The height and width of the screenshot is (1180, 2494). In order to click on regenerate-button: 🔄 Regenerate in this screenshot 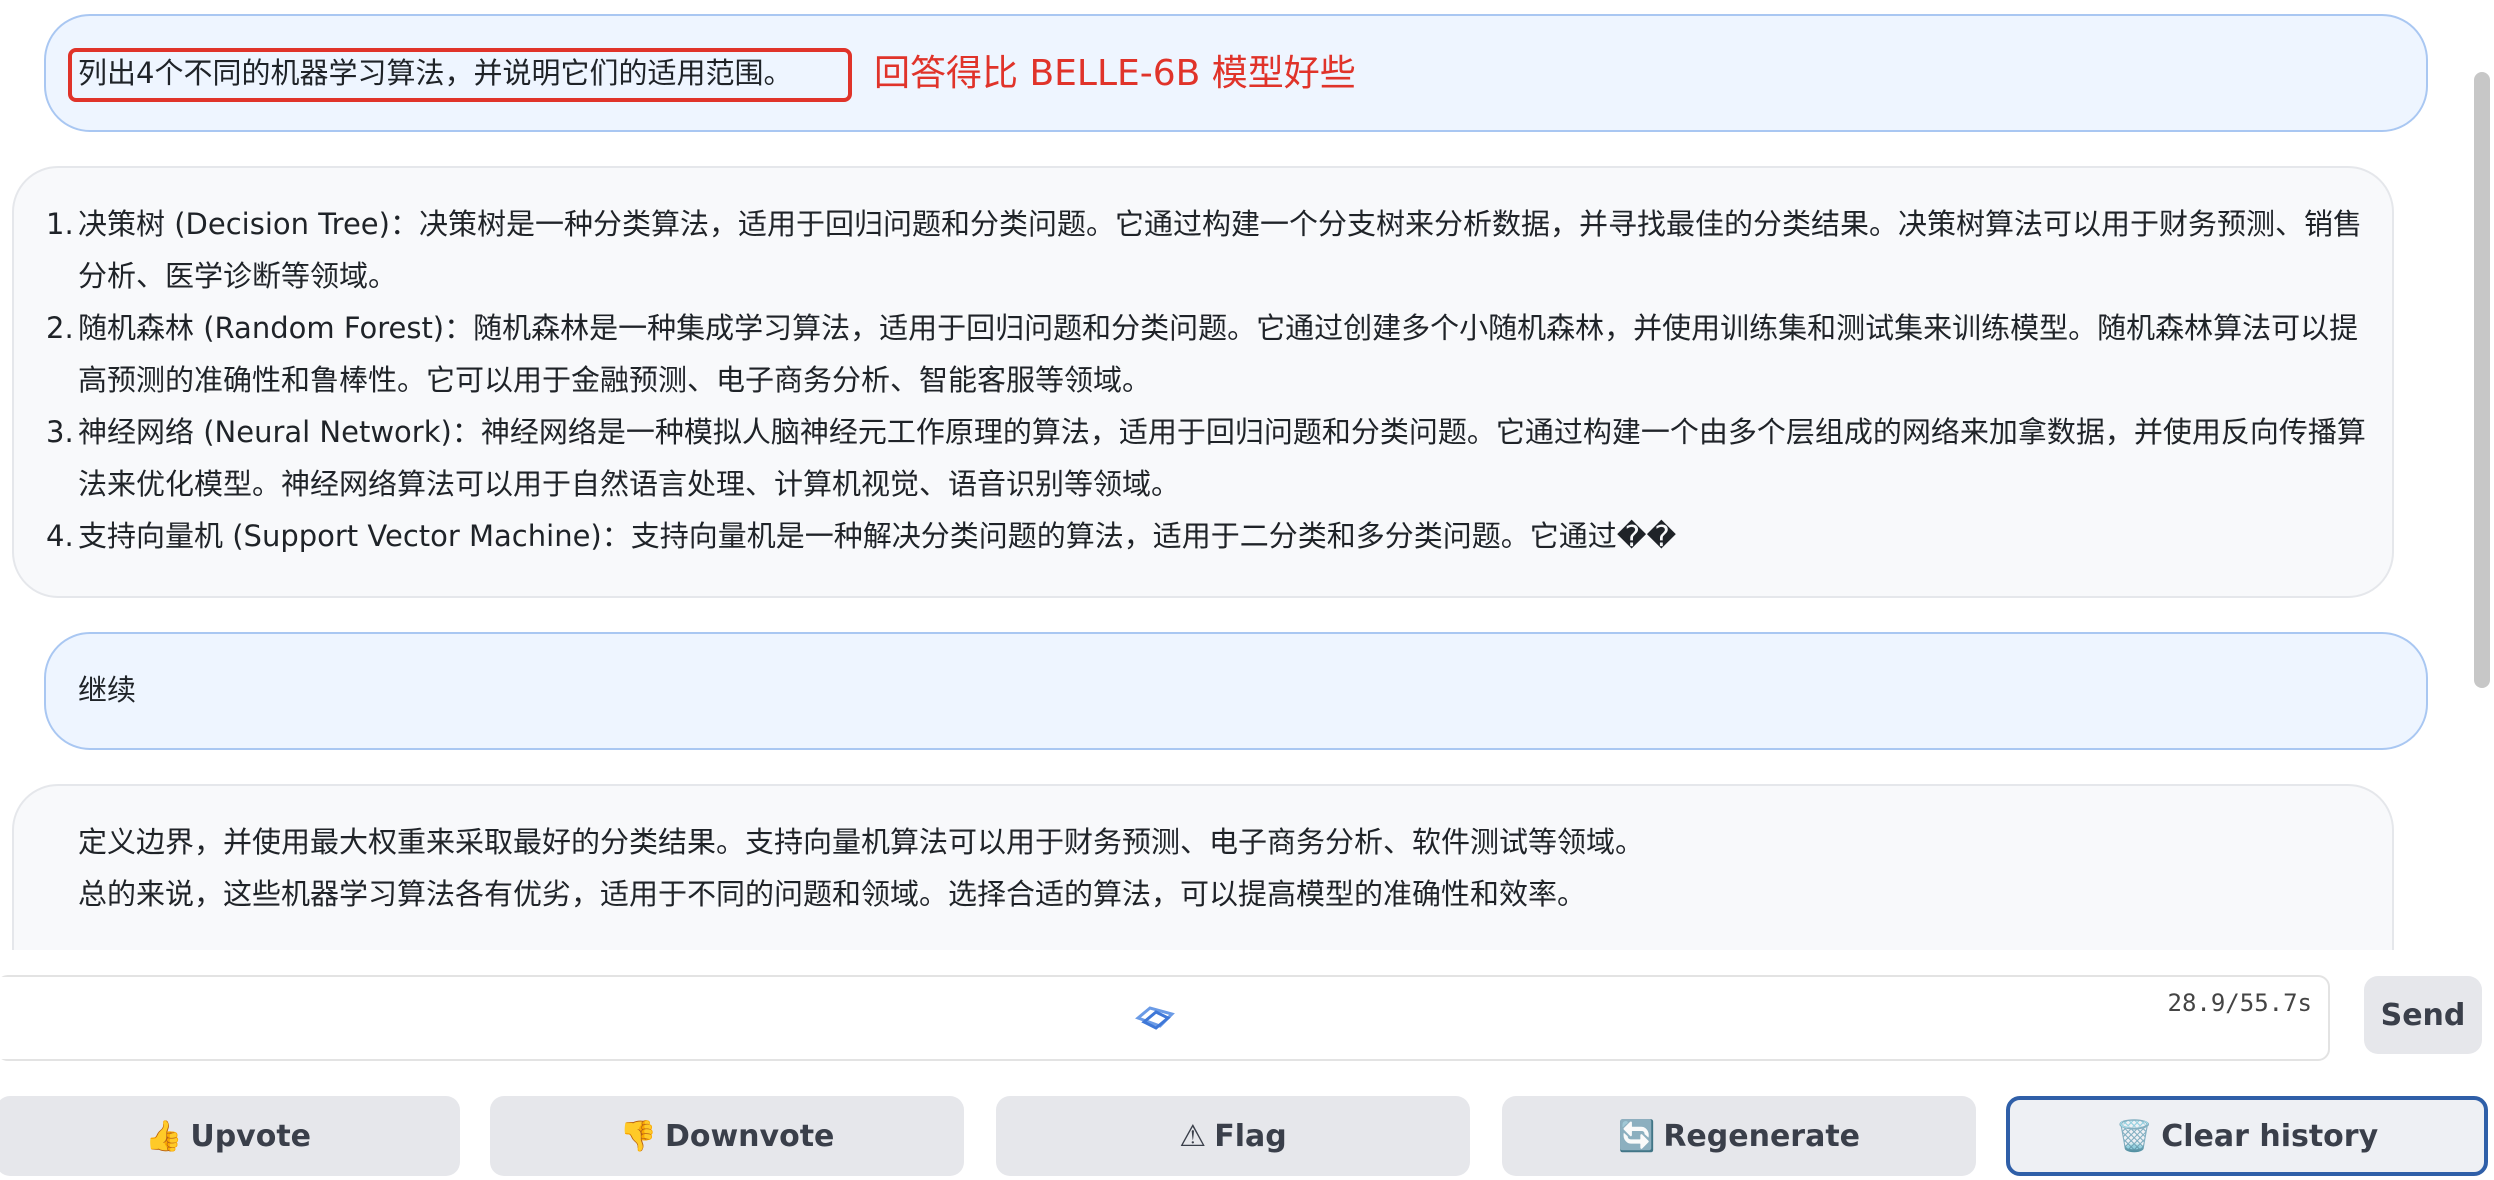, I will do `click(1739, 1136)`.